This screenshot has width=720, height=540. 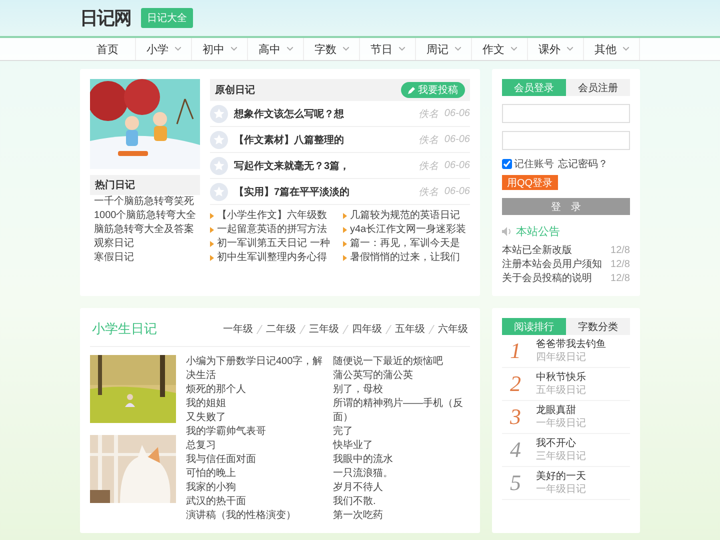 I want to click on article-link: 初中生军训整理内务心得, so click(x=273, y=258).